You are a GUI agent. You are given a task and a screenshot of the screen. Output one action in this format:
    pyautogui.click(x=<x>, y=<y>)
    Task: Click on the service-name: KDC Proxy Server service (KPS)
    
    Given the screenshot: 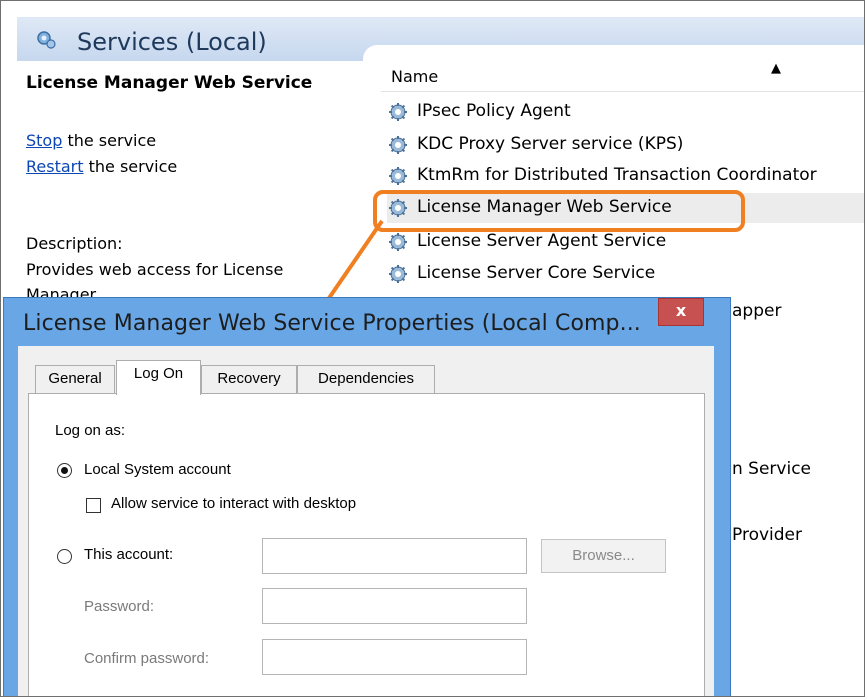 What is the action you would take?
    pyautogui.click(x=550, y=144)
    